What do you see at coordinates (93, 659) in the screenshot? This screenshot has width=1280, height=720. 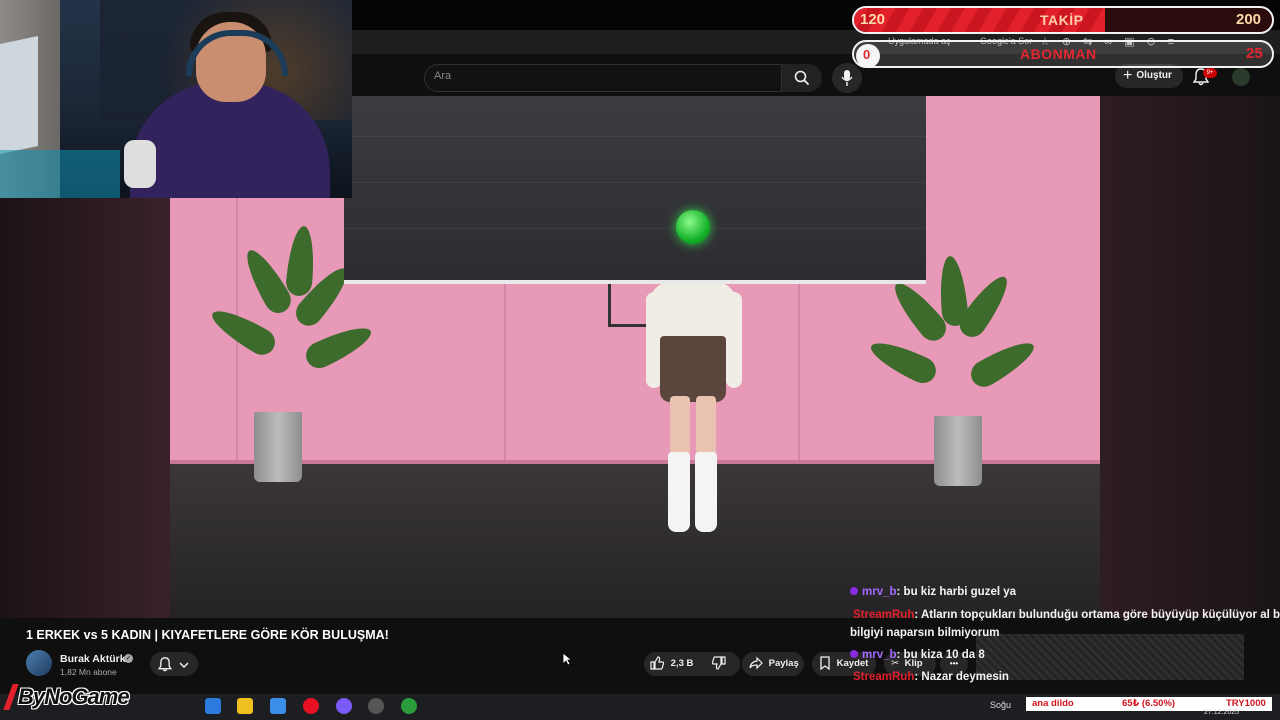 I see `channel-name: Burak Aktürk` at bounding box center [93, 659].